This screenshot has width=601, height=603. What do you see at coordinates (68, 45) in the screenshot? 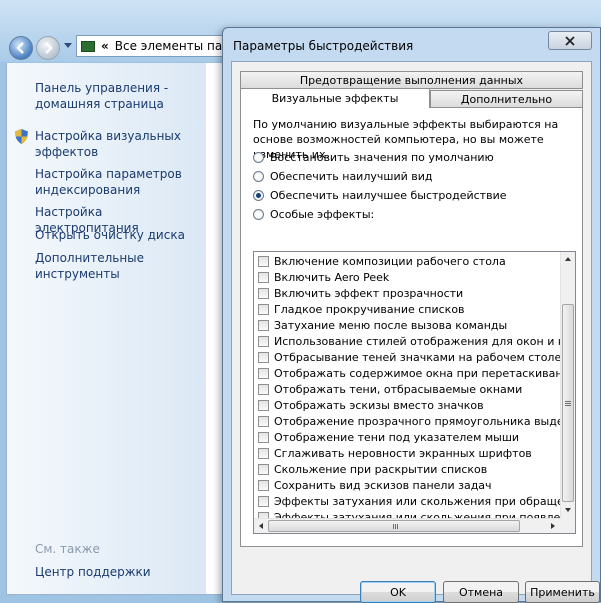
I see `recent-pages-dropdown` at bounding box center [68, 45].